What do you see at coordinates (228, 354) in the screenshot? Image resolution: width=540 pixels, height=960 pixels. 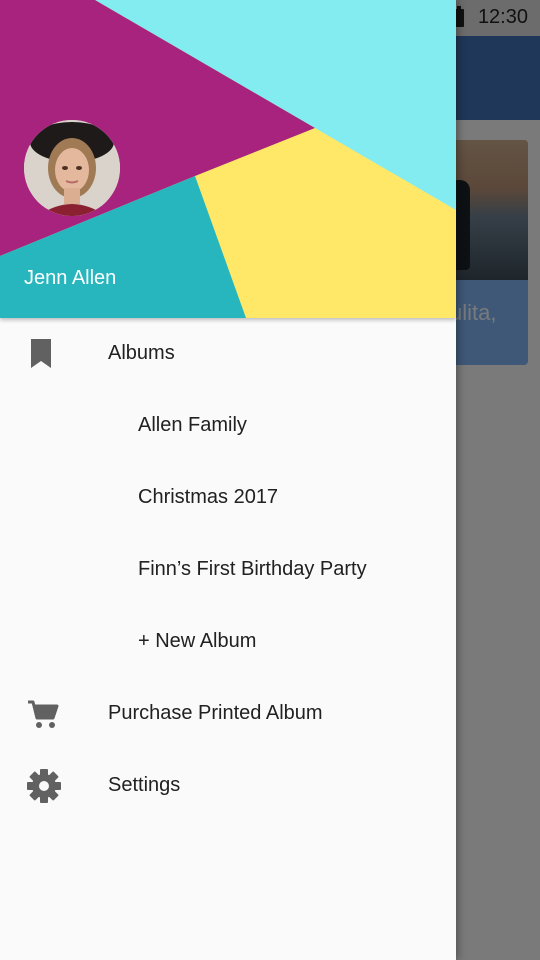 I see `menu-item-albums: Albums` at bounding box center [228, 354].